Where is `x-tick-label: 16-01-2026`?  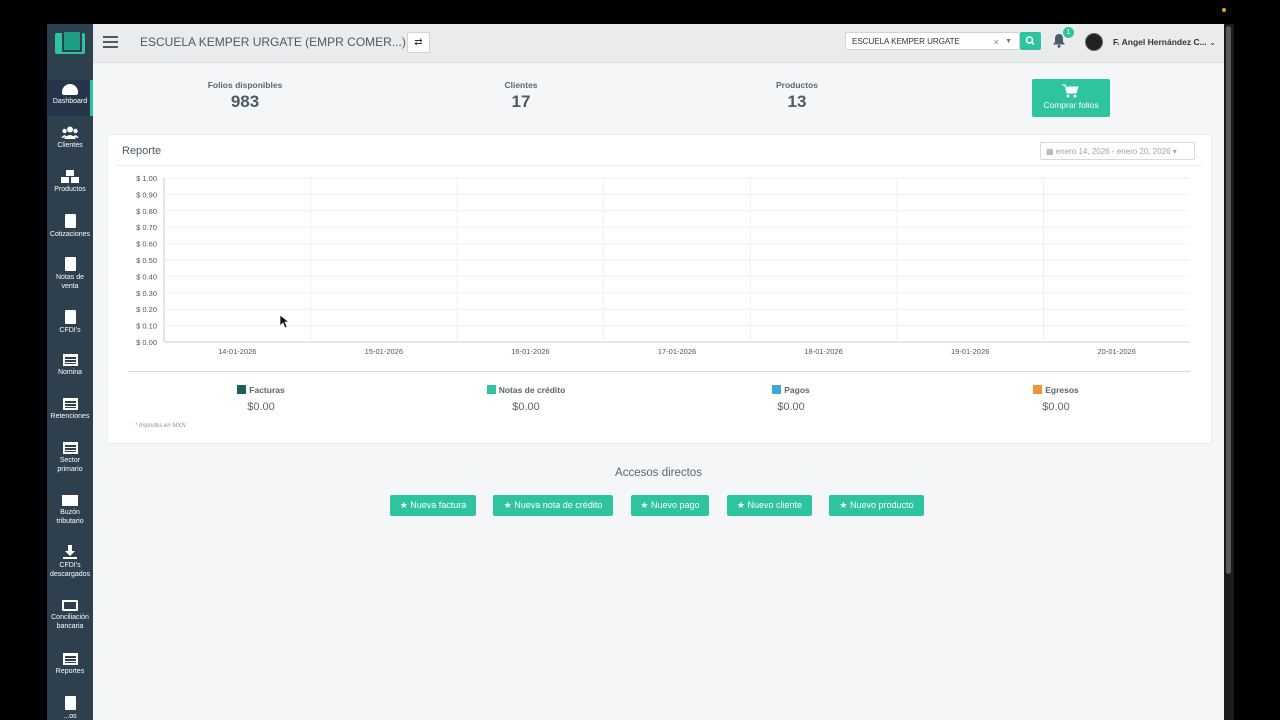 x-tick-label: 16-01-2026 is located at coordinates (530, 351).